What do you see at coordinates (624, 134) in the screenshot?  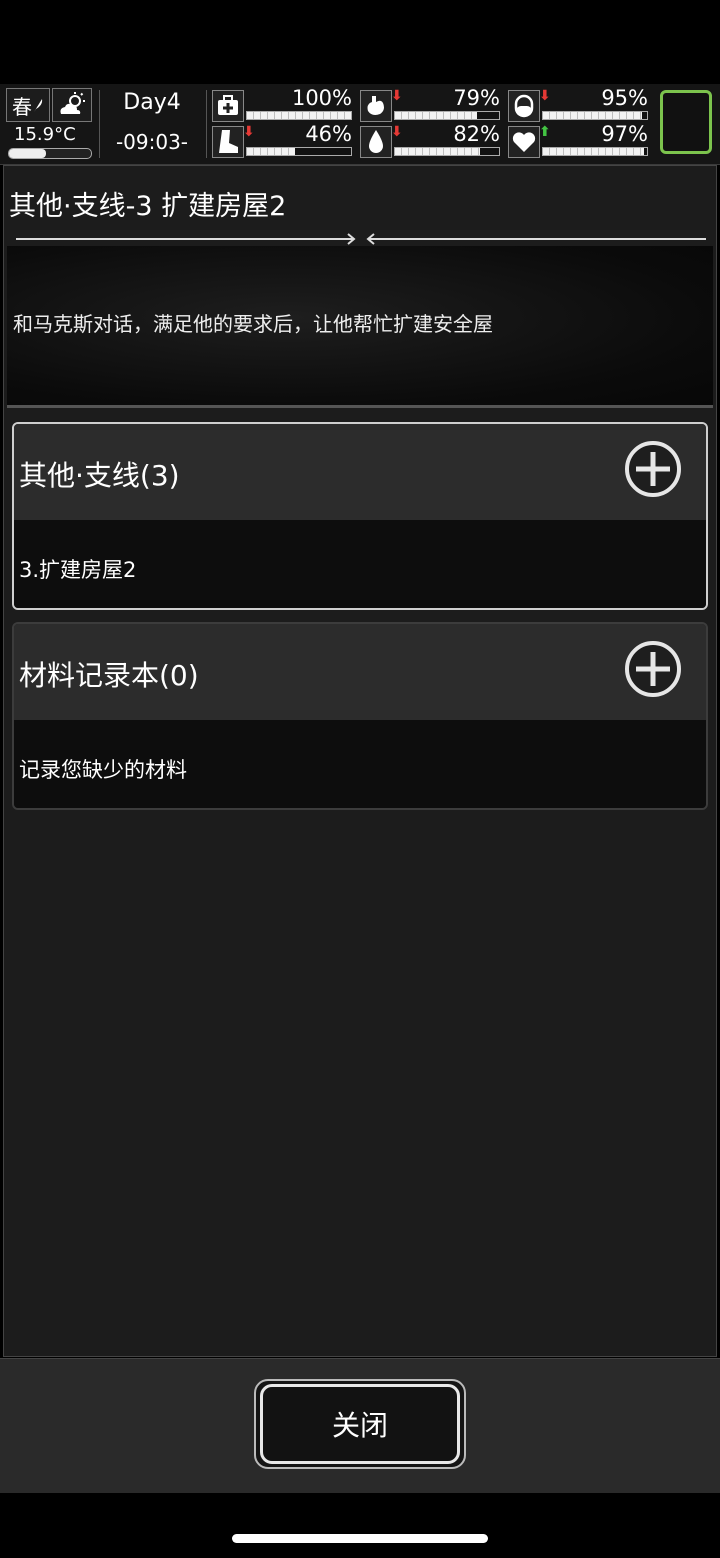 I see `stat-value: 97%` at bounding box center [624, 134].